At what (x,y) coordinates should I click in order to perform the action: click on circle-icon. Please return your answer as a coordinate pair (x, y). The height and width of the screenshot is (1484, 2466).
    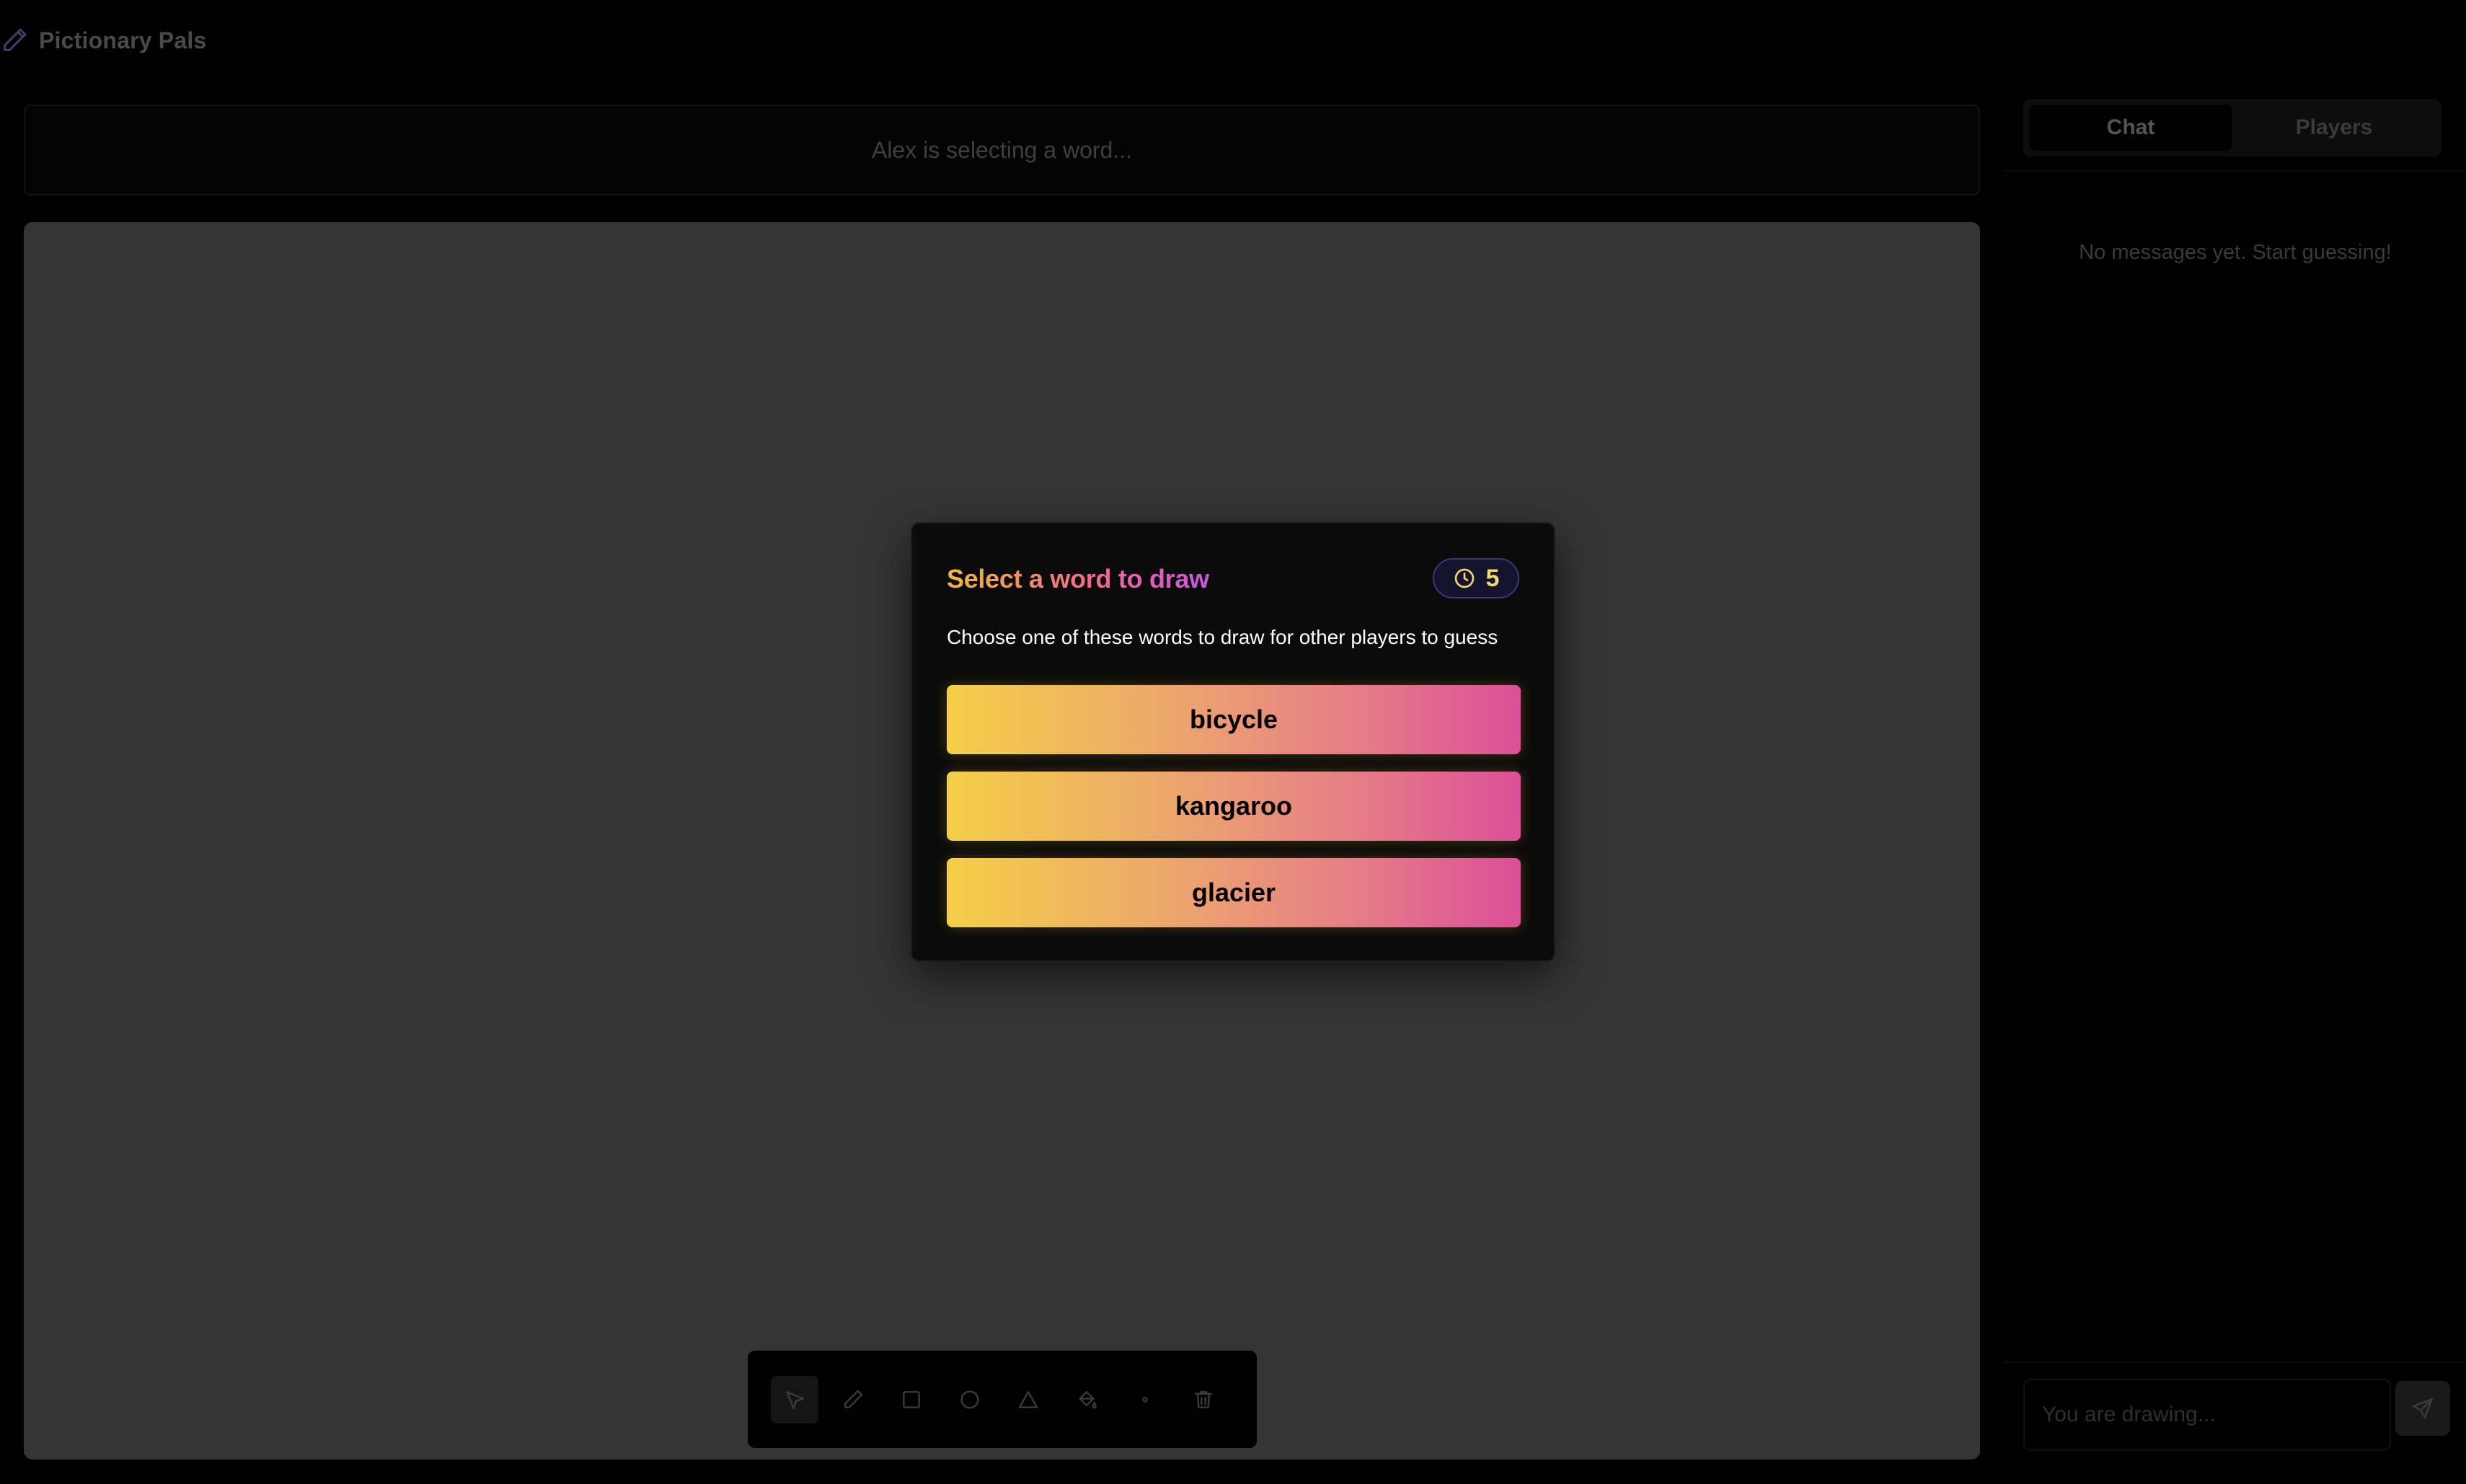
    Looking at the image, I should click on (969, 1399).